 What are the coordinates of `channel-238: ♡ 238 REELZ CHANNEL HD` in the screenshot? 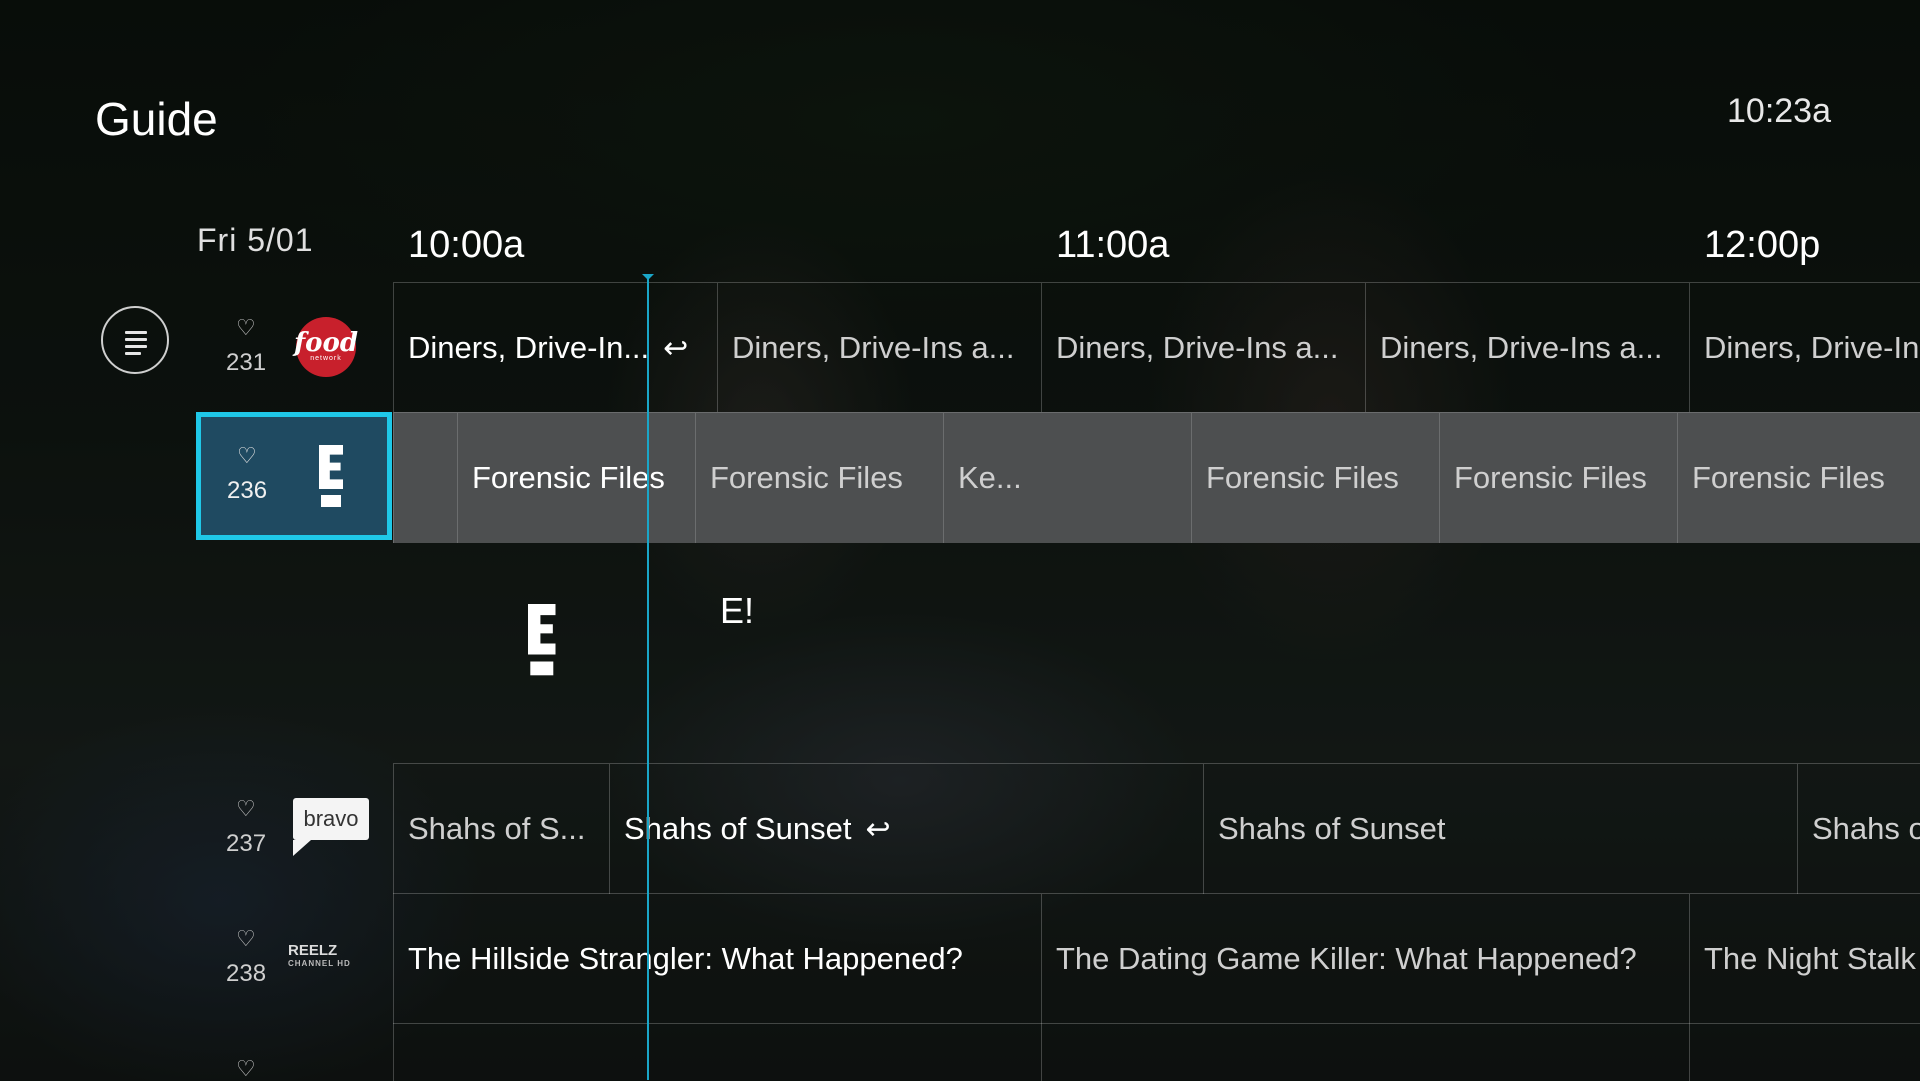 It's located at (294, 959).